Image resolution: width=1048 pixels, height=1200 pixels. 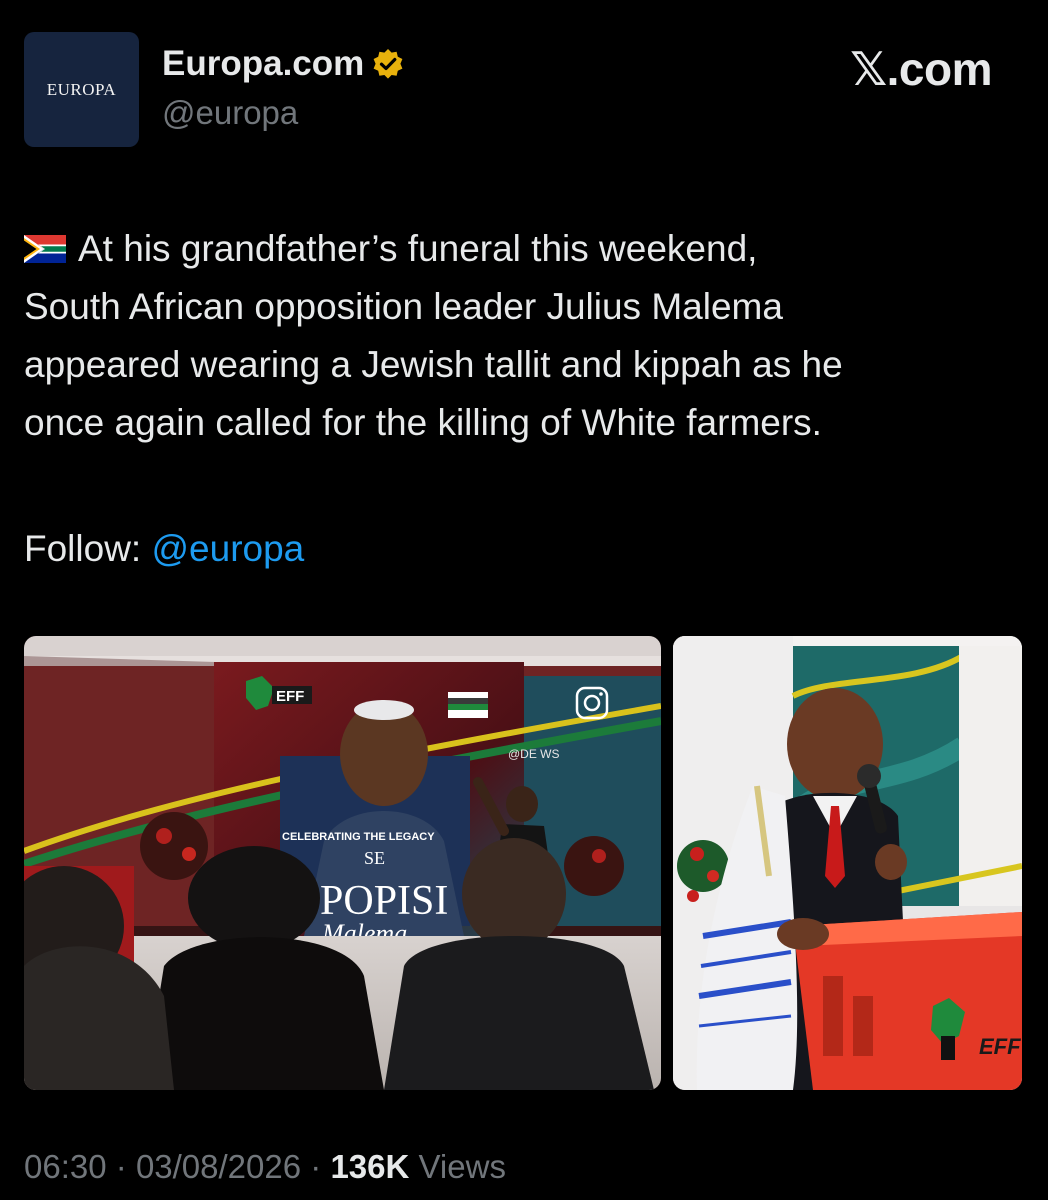 I want to click on account-avatar: EUROPA, so click(x=81, y=89).